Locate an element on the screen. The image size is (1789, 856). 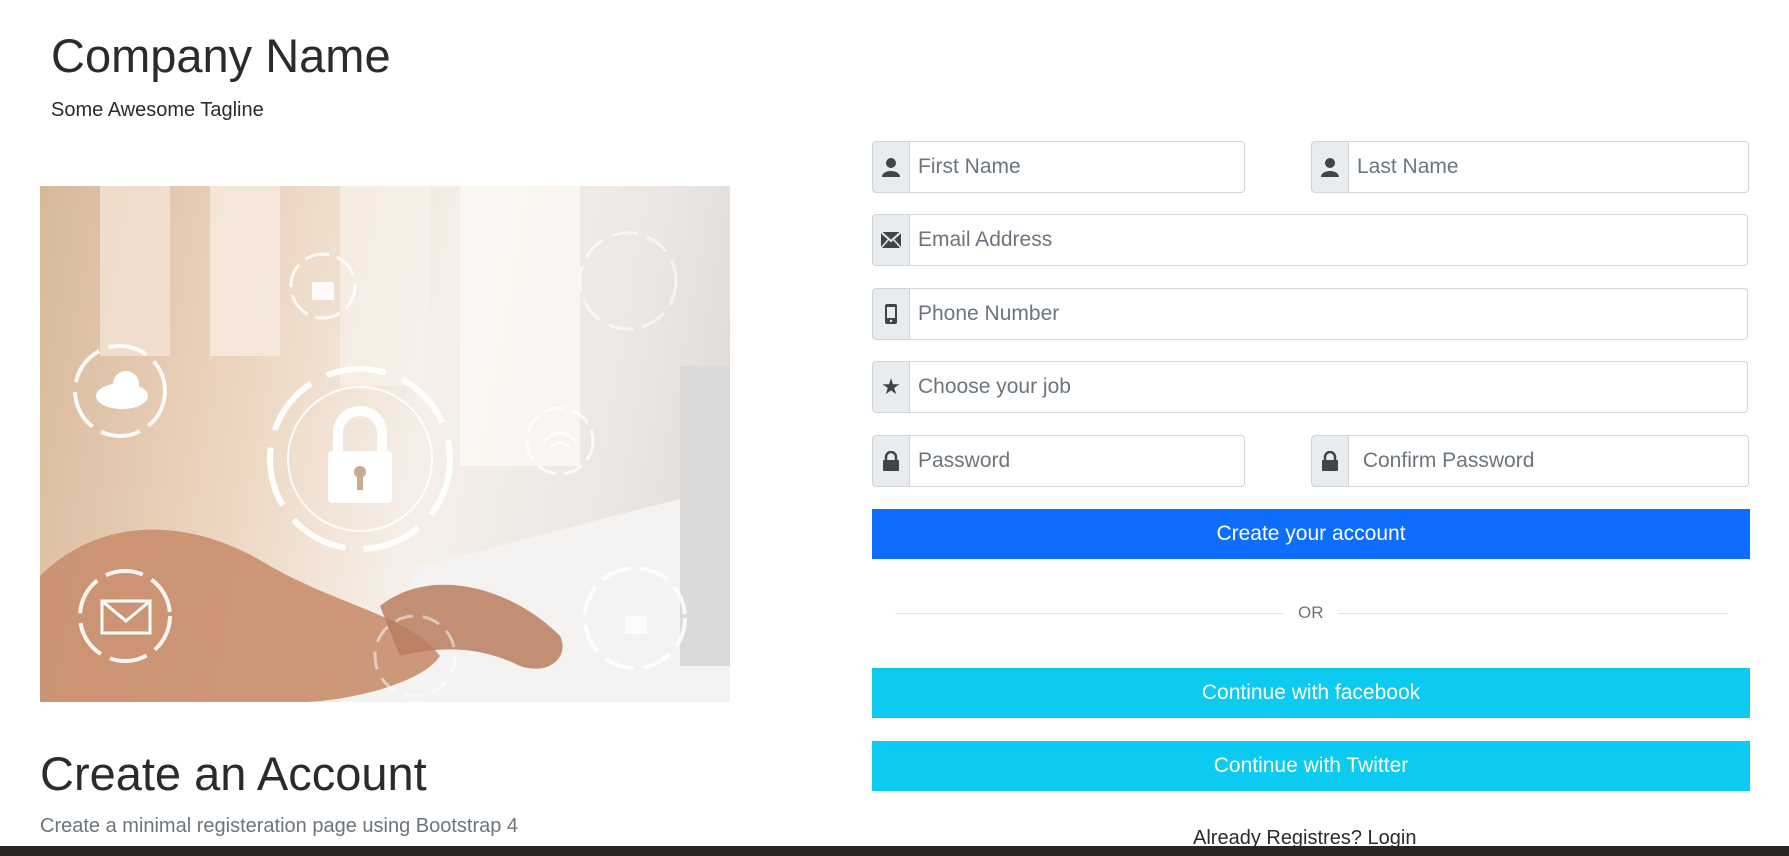
password-input is located at coordinates (1077, 461).